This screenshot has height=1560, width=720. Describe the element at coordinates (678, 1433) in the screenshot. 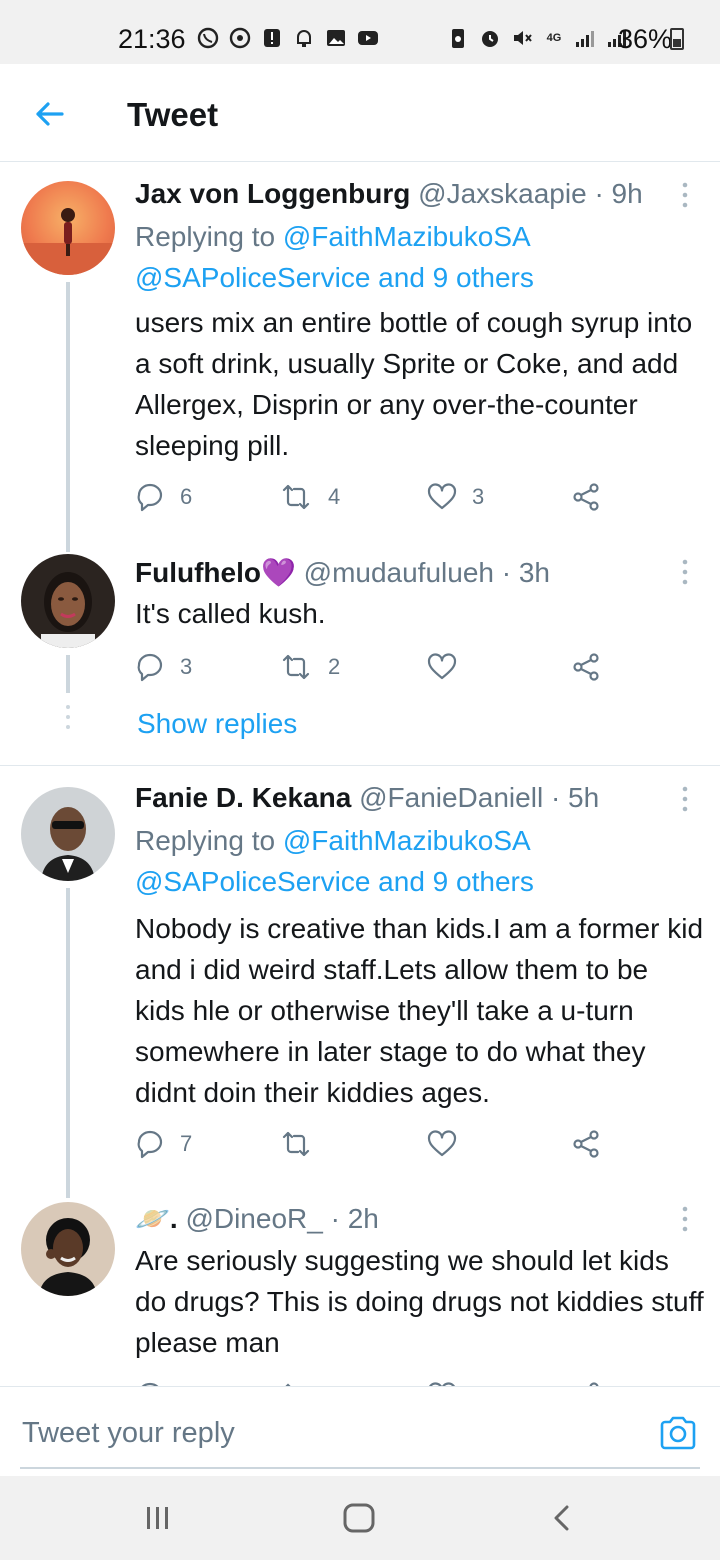

I see `camera-icon` at that location.